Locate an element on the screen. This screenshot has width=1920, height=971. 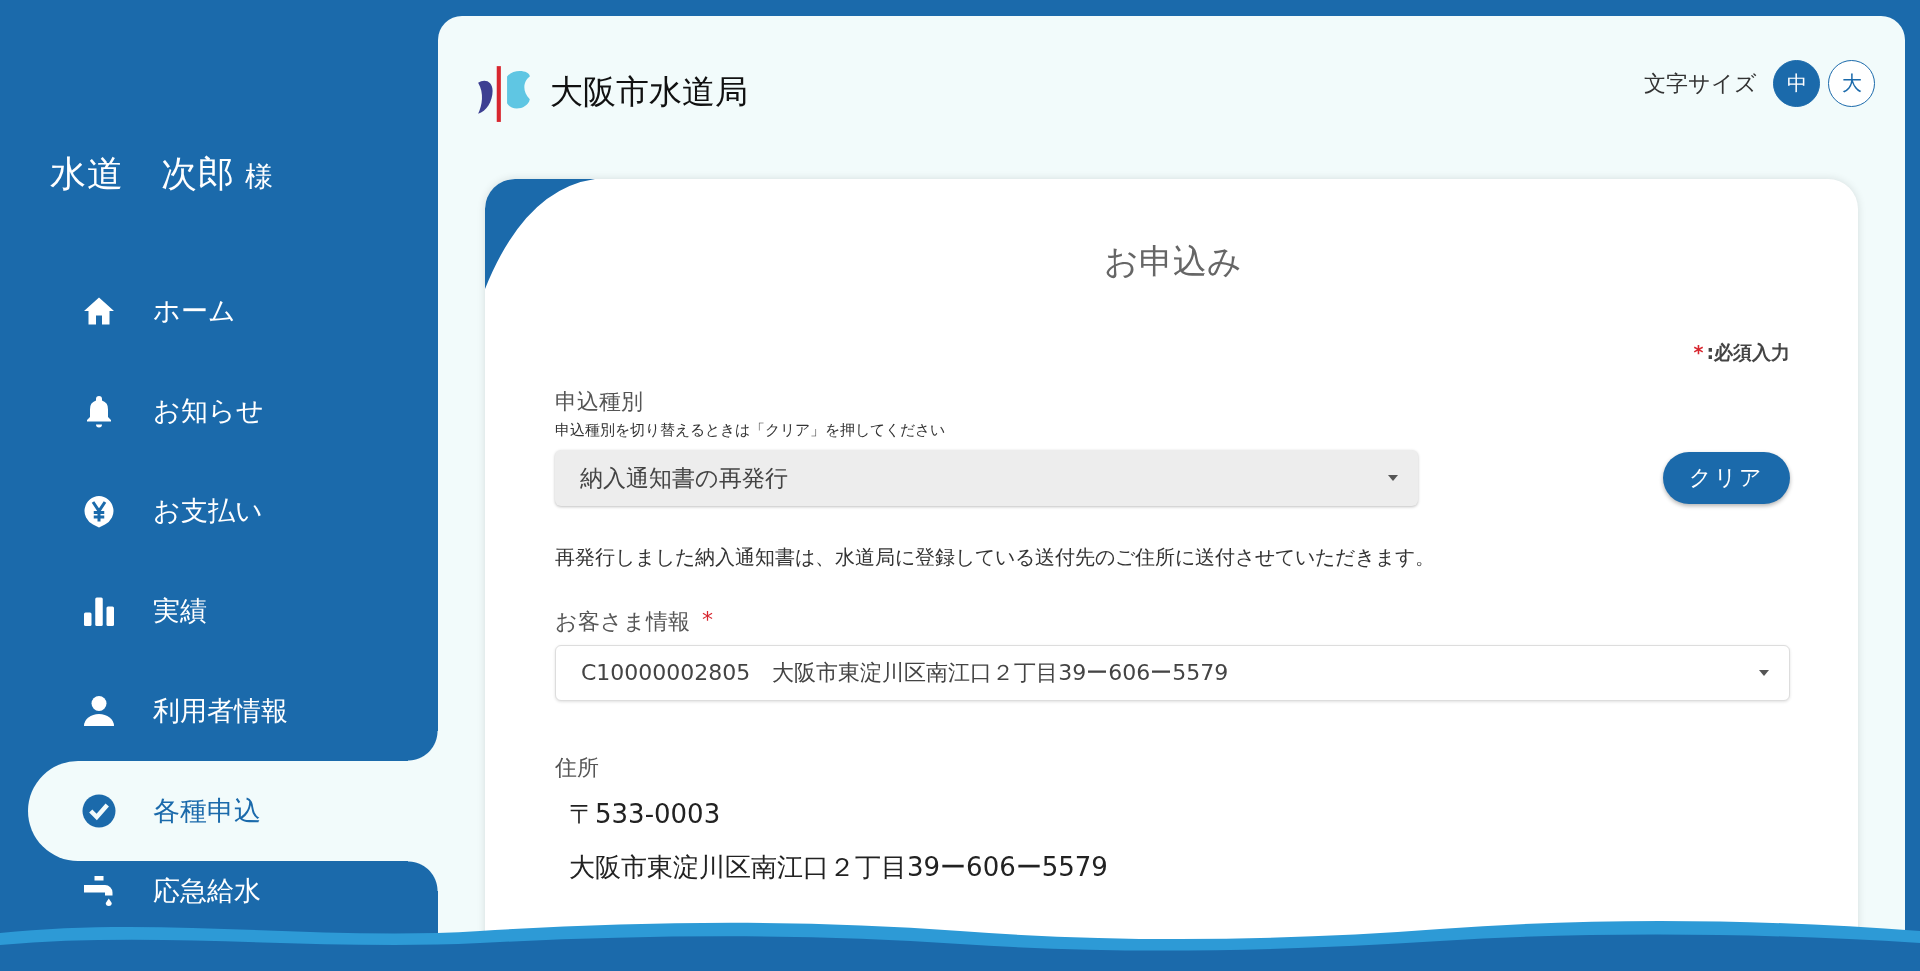
nav-item: 利用者情報 is located at coordinates (233, 711).